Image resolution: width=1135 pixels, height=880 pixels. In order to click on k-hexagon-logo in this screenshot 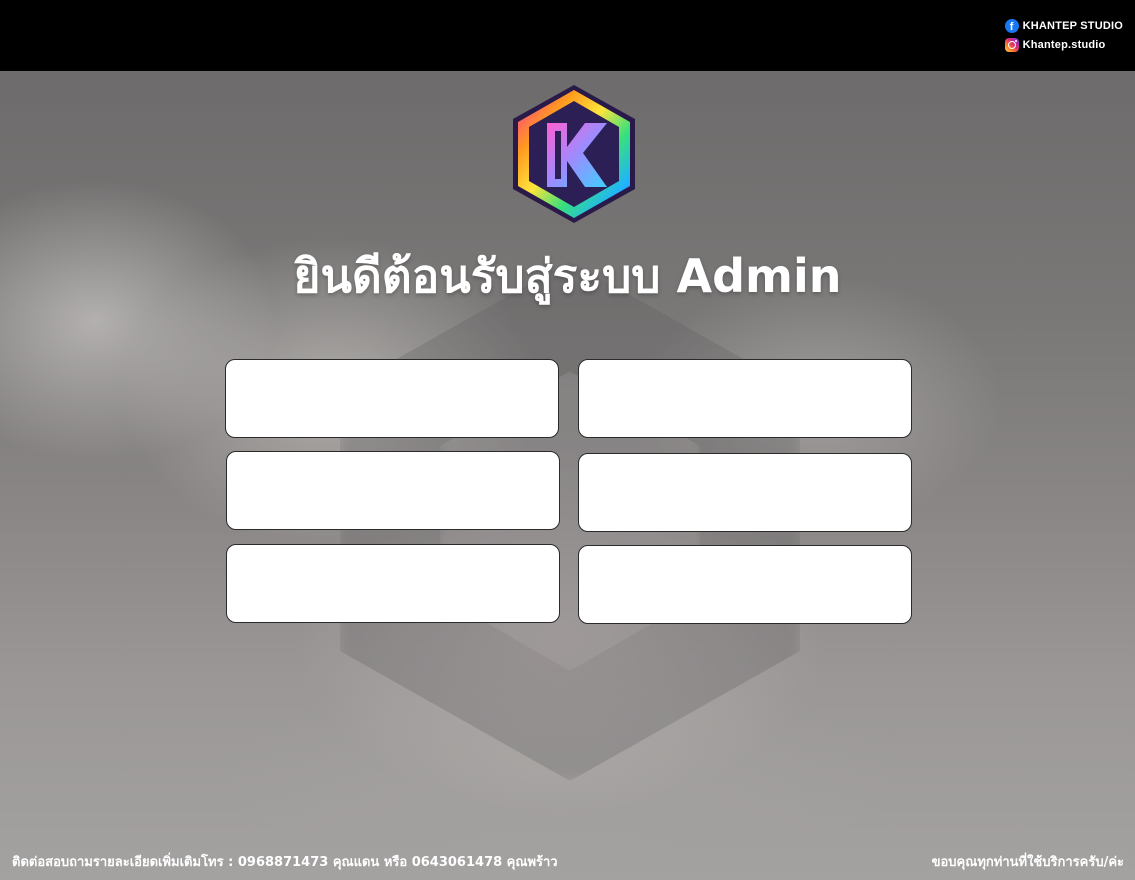, I will do `click(574, 154)`.